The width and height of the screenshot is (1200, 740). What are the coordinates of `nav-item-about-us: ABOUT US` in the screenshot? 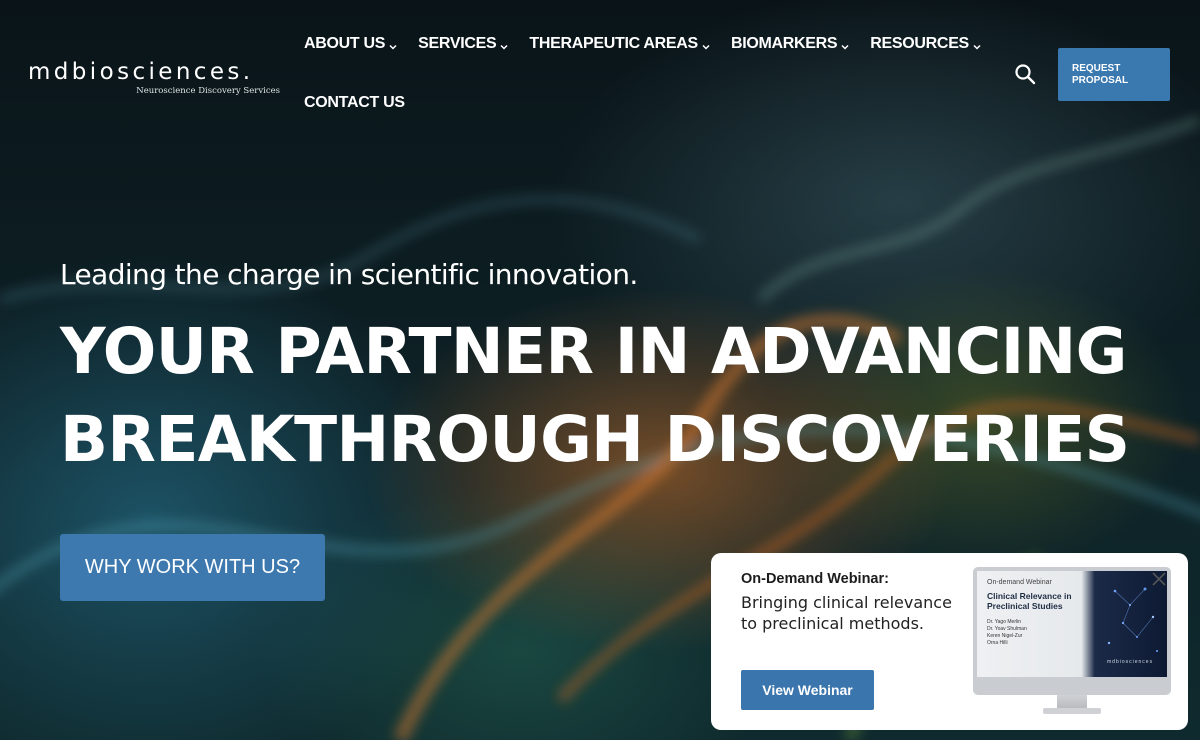 It's located at (351, 44).